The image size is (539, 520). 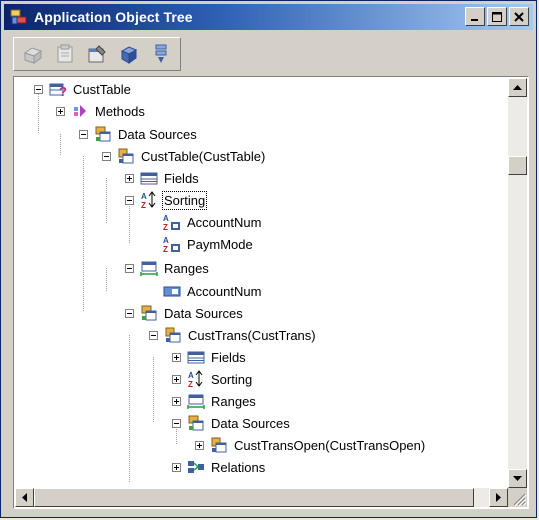 I want to click on tree-node-fields: Fields, so click(x=162, y=178).